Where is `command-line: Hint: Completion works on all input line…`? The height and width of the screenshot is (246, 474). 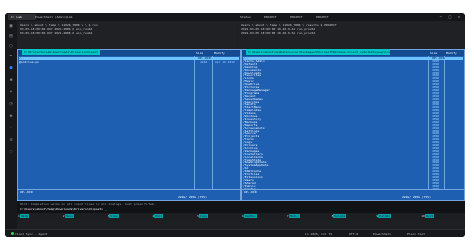
command-line: Hint: Completion works on all input line… is located at coordinates (241, 207).